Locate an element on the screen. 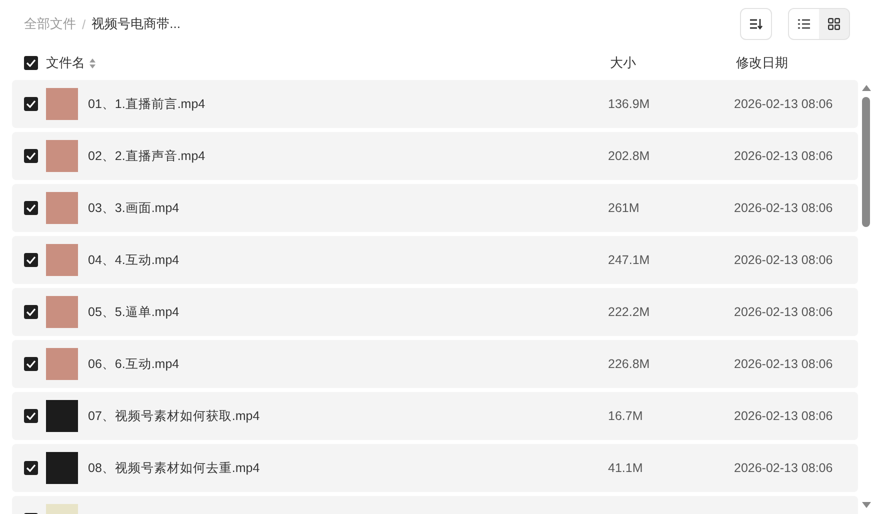  file-name: 02、2.直播声音.mp4 is located at coordinates (147, 156).